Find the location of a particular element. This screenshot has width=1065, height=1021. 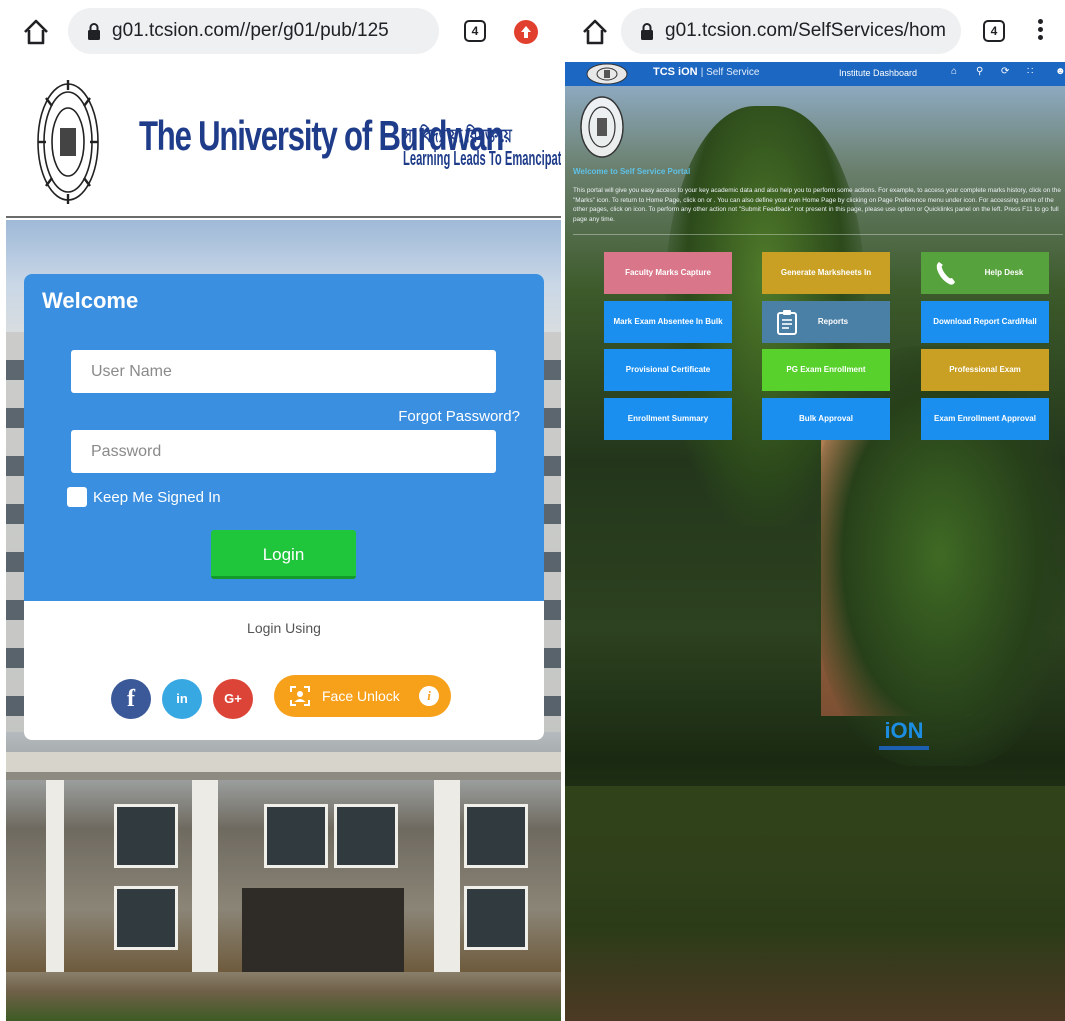

tile-mark-exam-absentee: Mark Exam Absentee In Bulk is located at coordinates (668, 322).